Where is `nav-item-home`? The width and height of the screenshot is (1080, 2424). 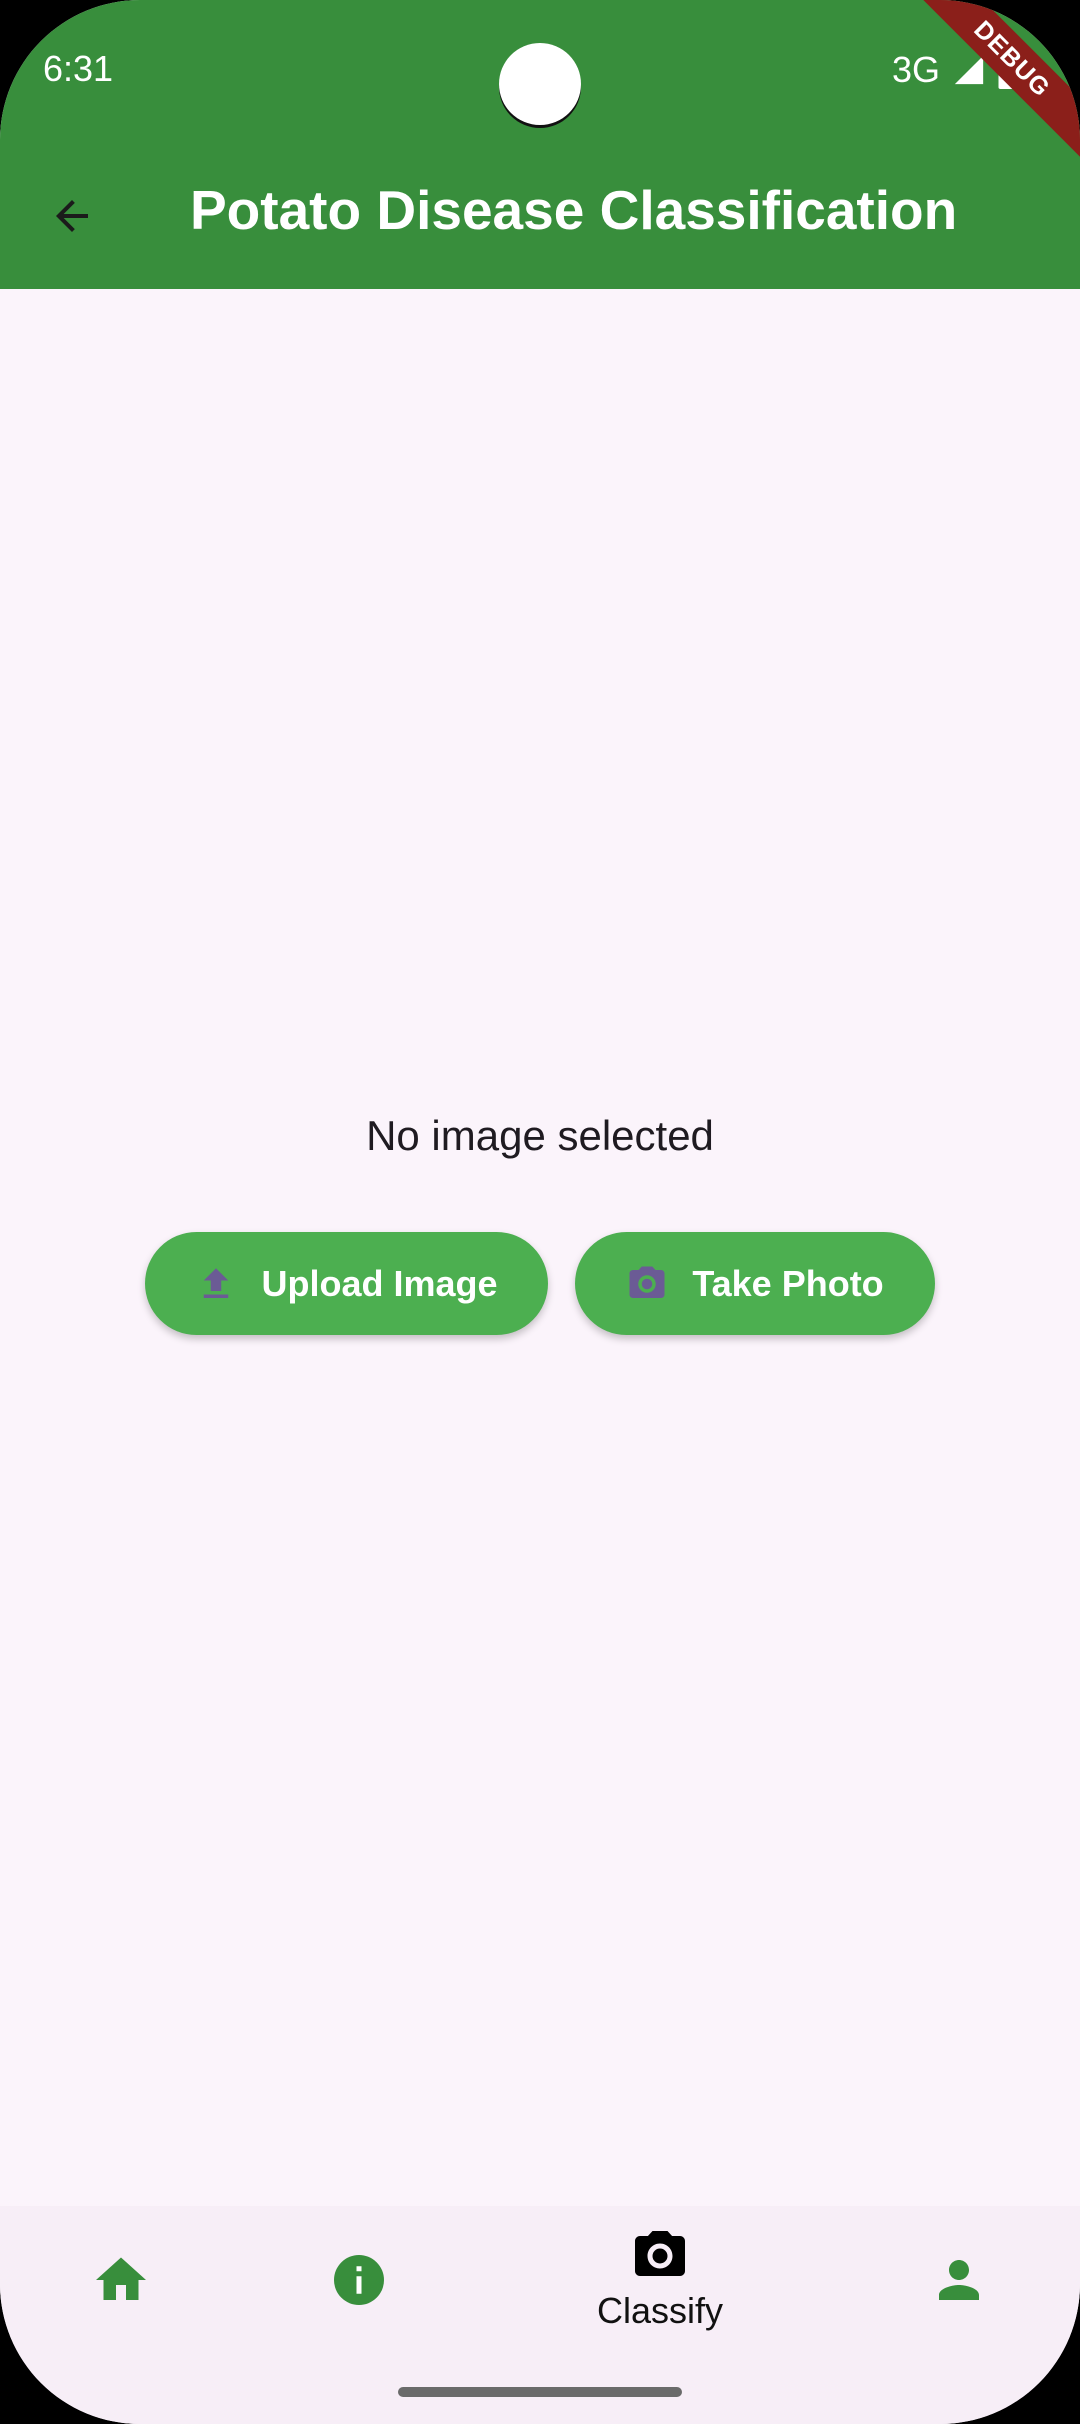 nav-item-home is located at coordinates (121, 2280).